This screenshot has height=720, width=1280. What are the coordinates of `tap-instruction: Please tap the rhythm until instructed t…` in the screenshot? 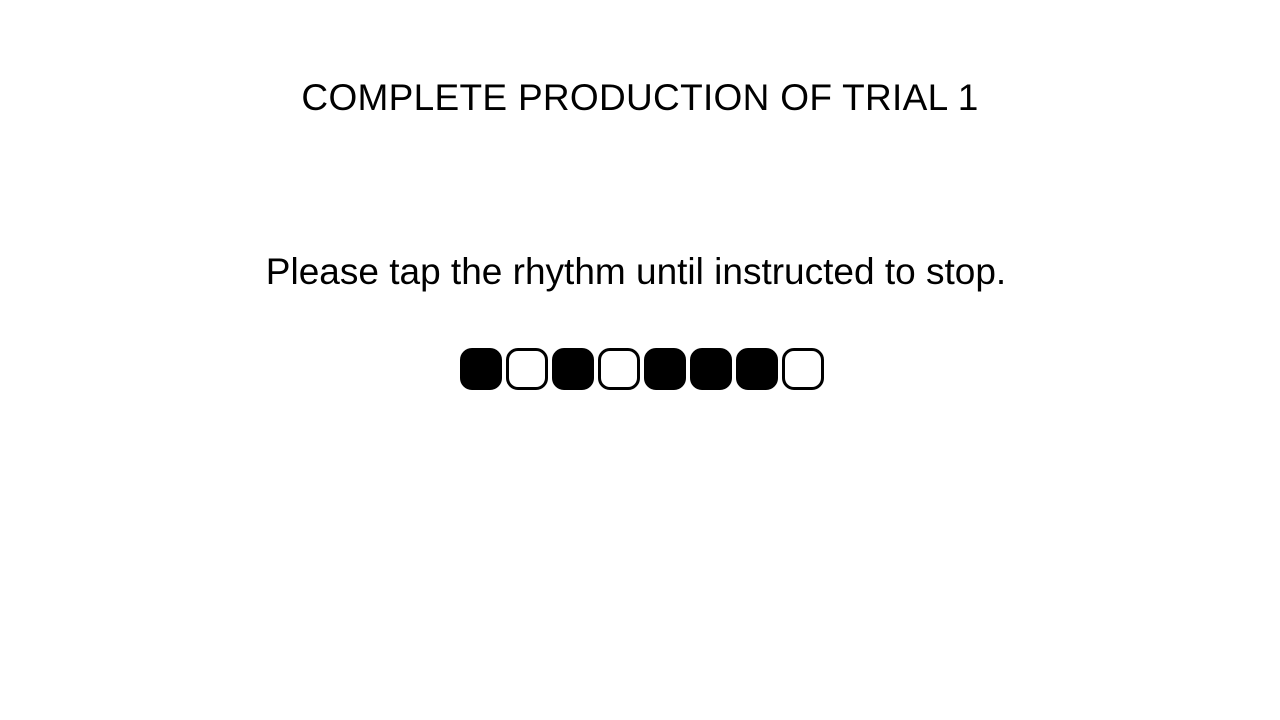 It's located at (636, 271).